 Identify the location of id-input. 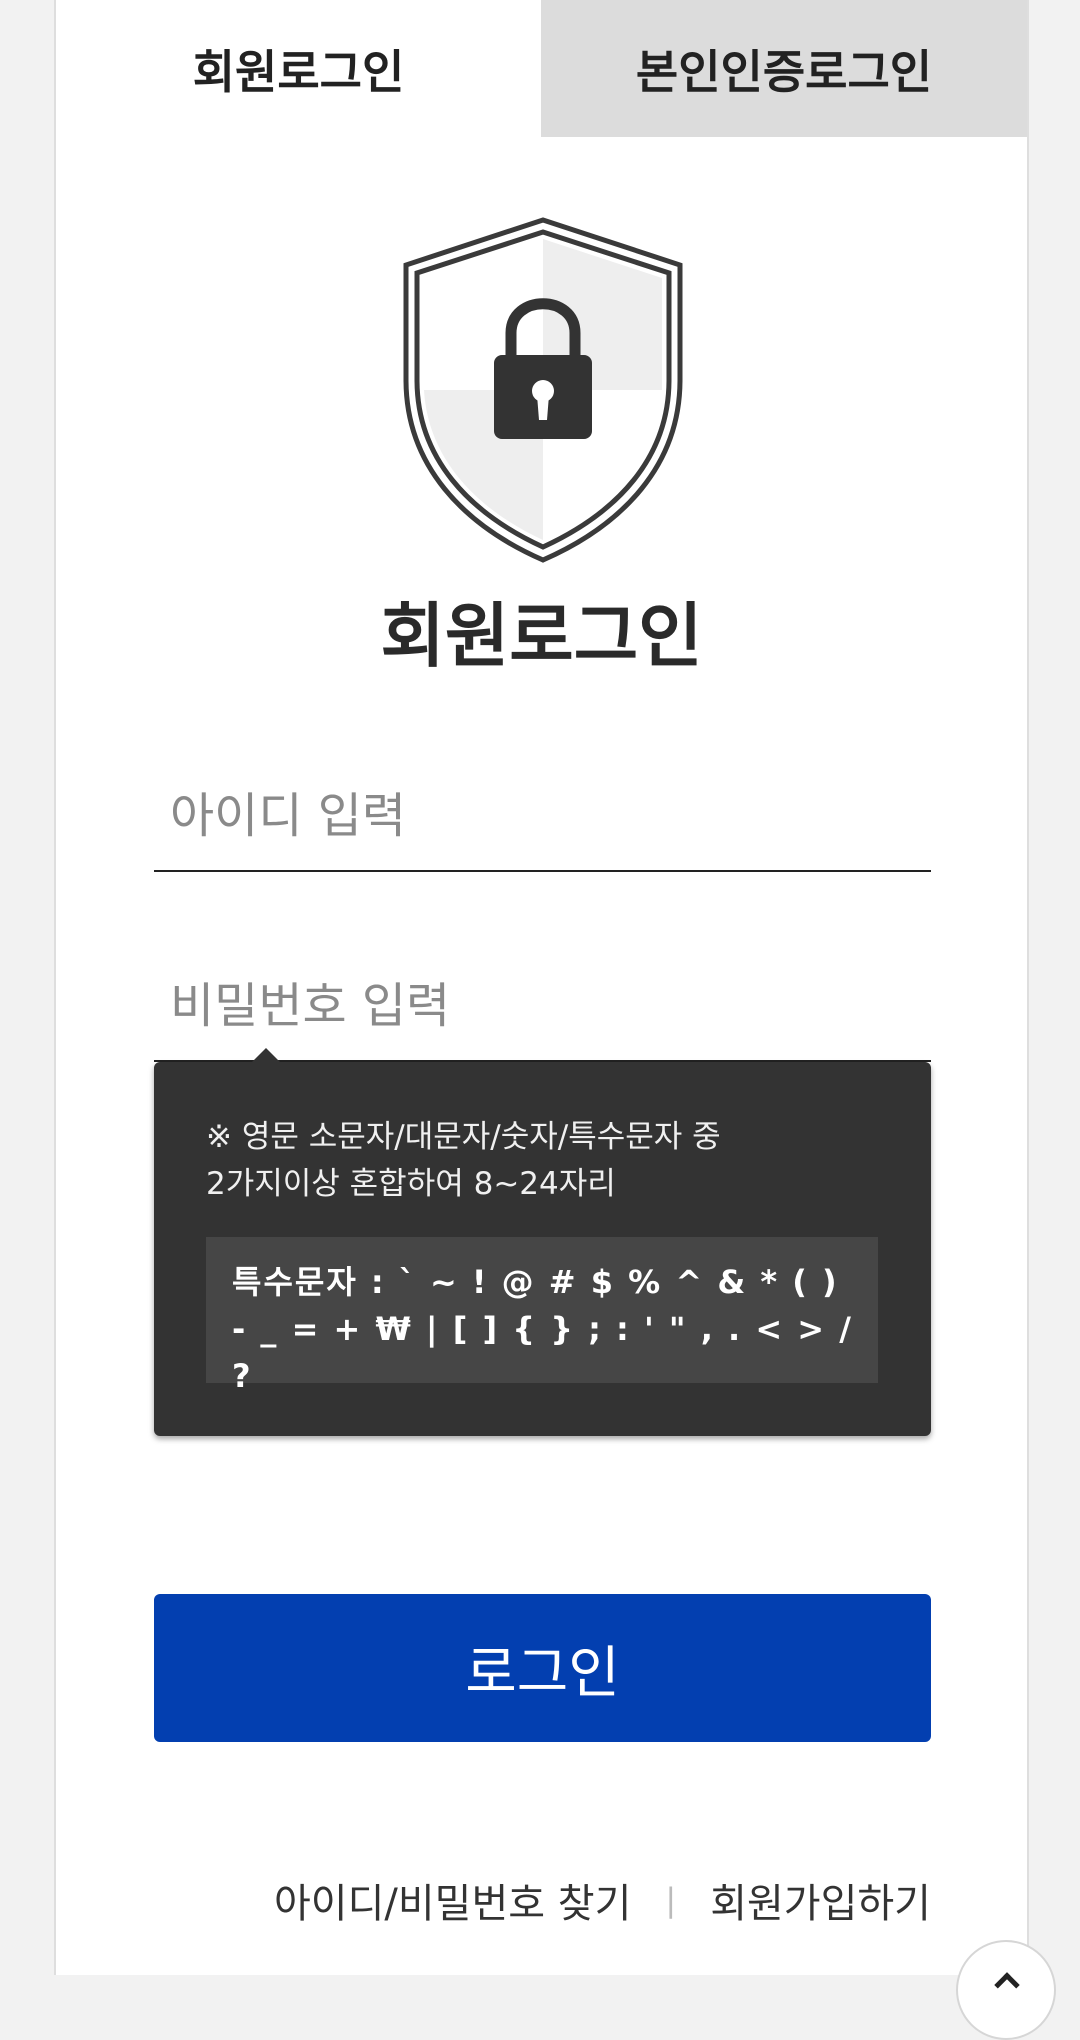
(542, 802).